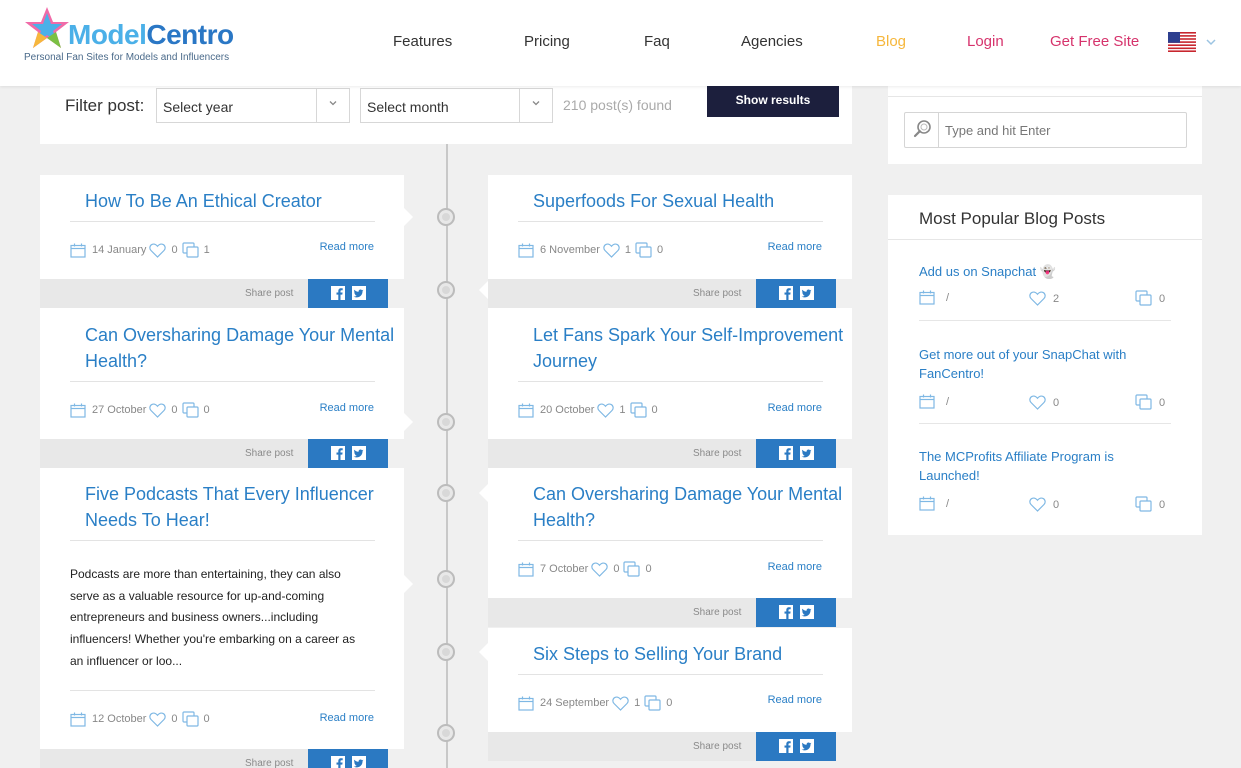 Image resolution: width=1241 pixels, height=768 pixels. What do you see at coordinates (773, 101) in the screenshot?
I see `show-results-button: Show results` at bounding box center [773, 101].